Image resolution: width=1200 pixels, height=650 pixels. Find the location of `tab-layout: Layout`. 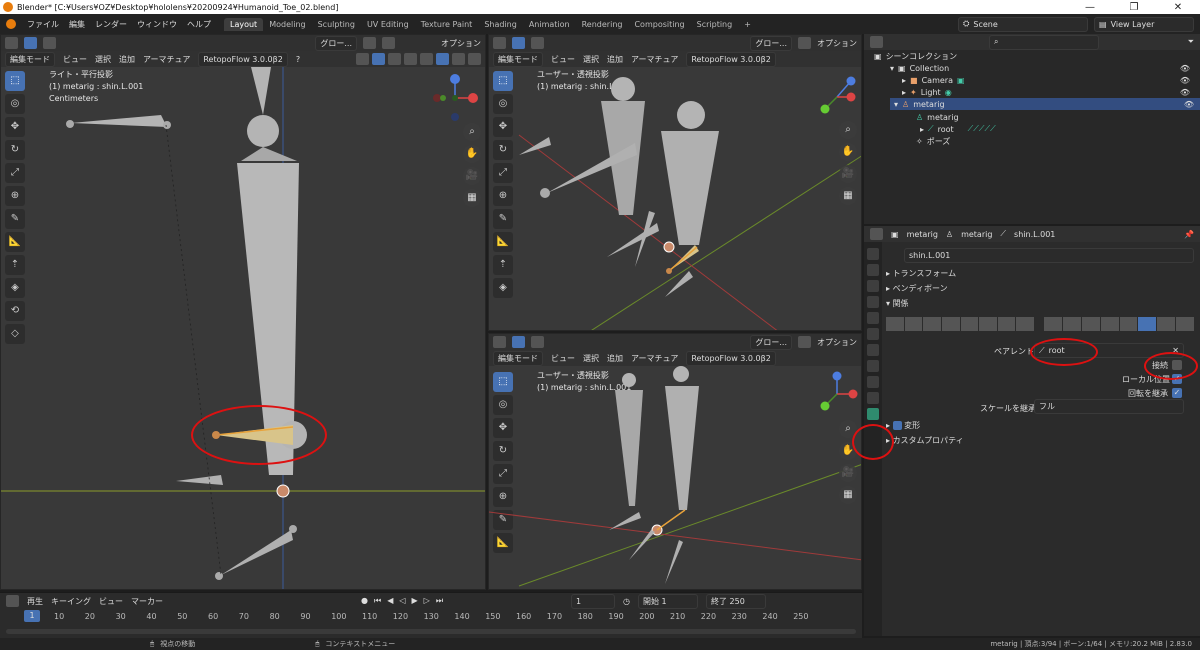

tab-layout: Layout is located at coordinates (244, 24).